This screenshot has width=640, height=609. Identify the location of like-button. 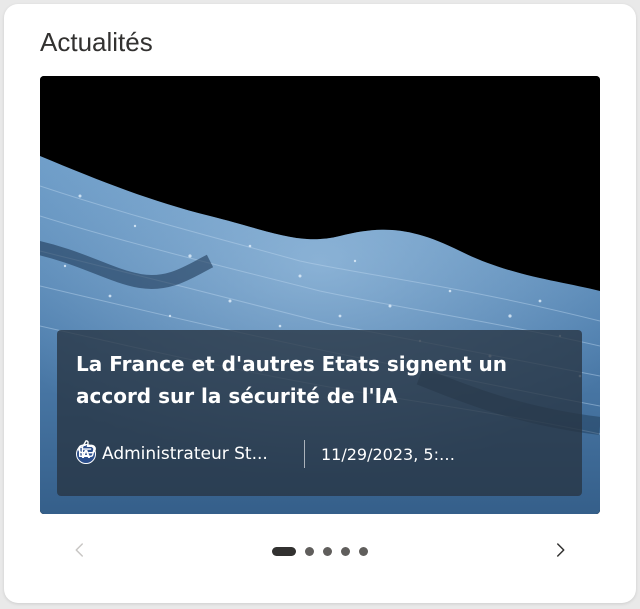
(292, 454).